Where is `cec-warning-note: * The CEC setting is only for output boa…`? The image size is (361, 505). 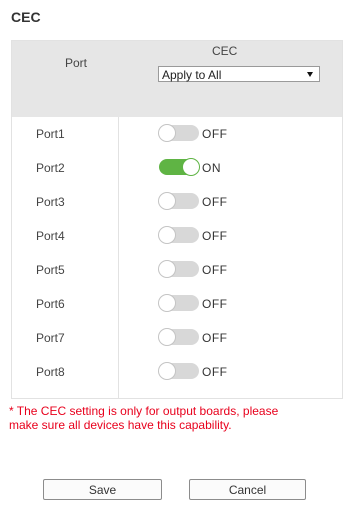 cec-warning-note: * The CEC setting is only for output boa… is located at coordinates (185, 418).